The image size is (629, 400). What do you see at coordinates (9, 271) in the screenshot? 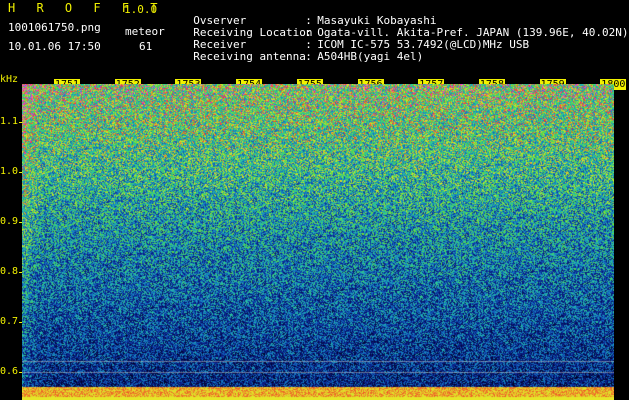
I see `y-tick-label: 0.8` at bounding box center [9, 271].